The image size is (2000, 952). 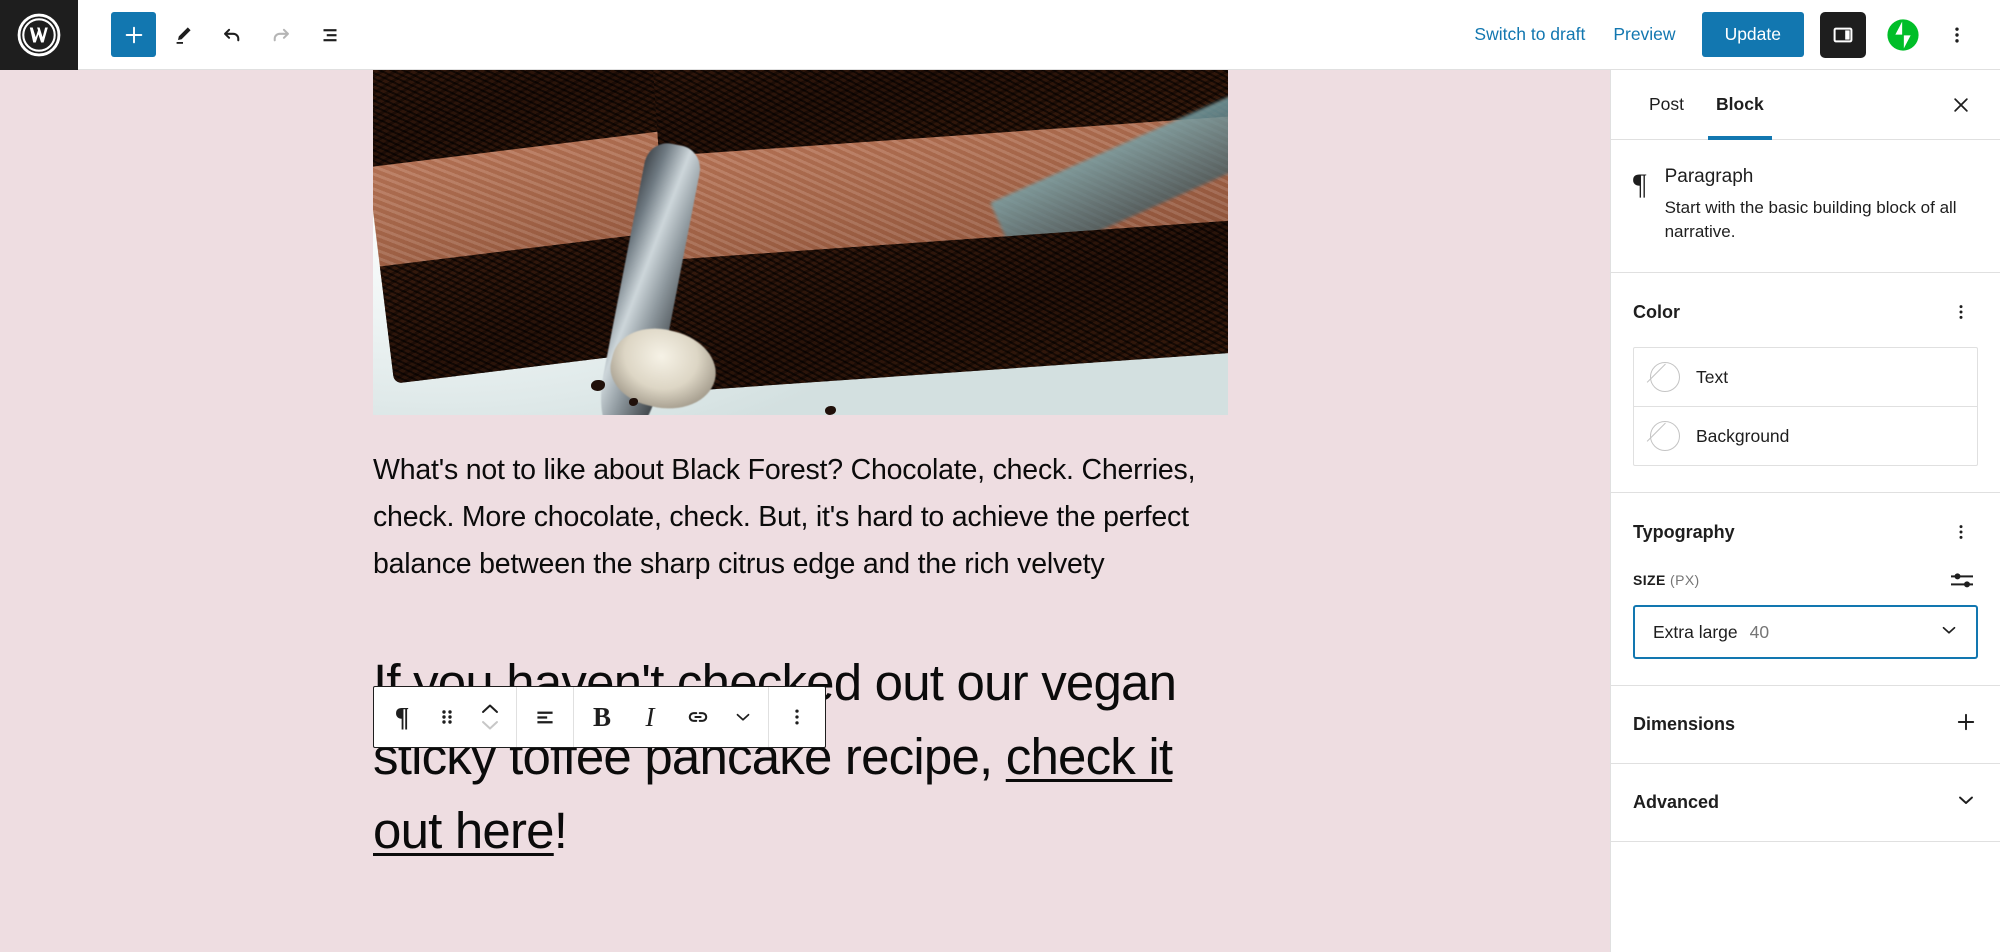 What do you see at coordinates (1805, 377) in the screenshot?
I see `color-row-text: Text` at bounding box center [1805, 377].